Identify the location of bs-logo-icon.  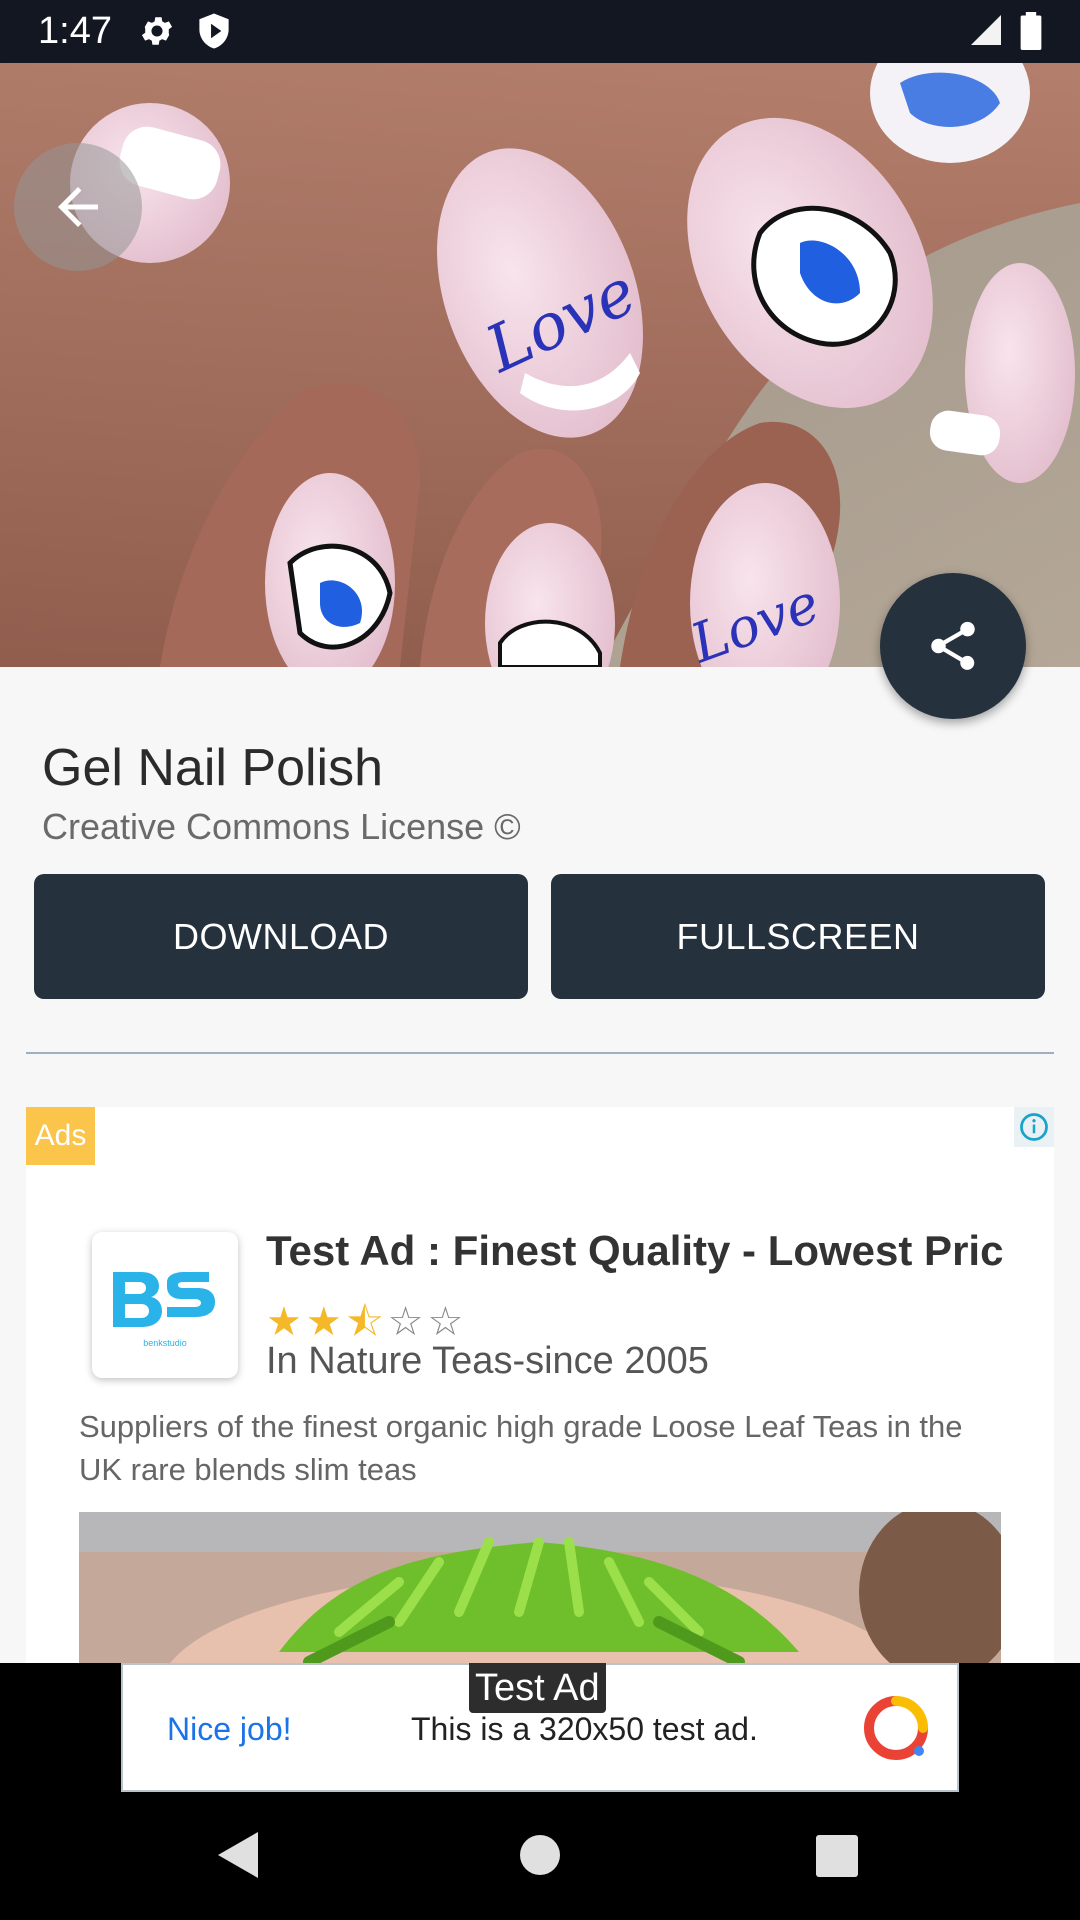
(164, 1299).